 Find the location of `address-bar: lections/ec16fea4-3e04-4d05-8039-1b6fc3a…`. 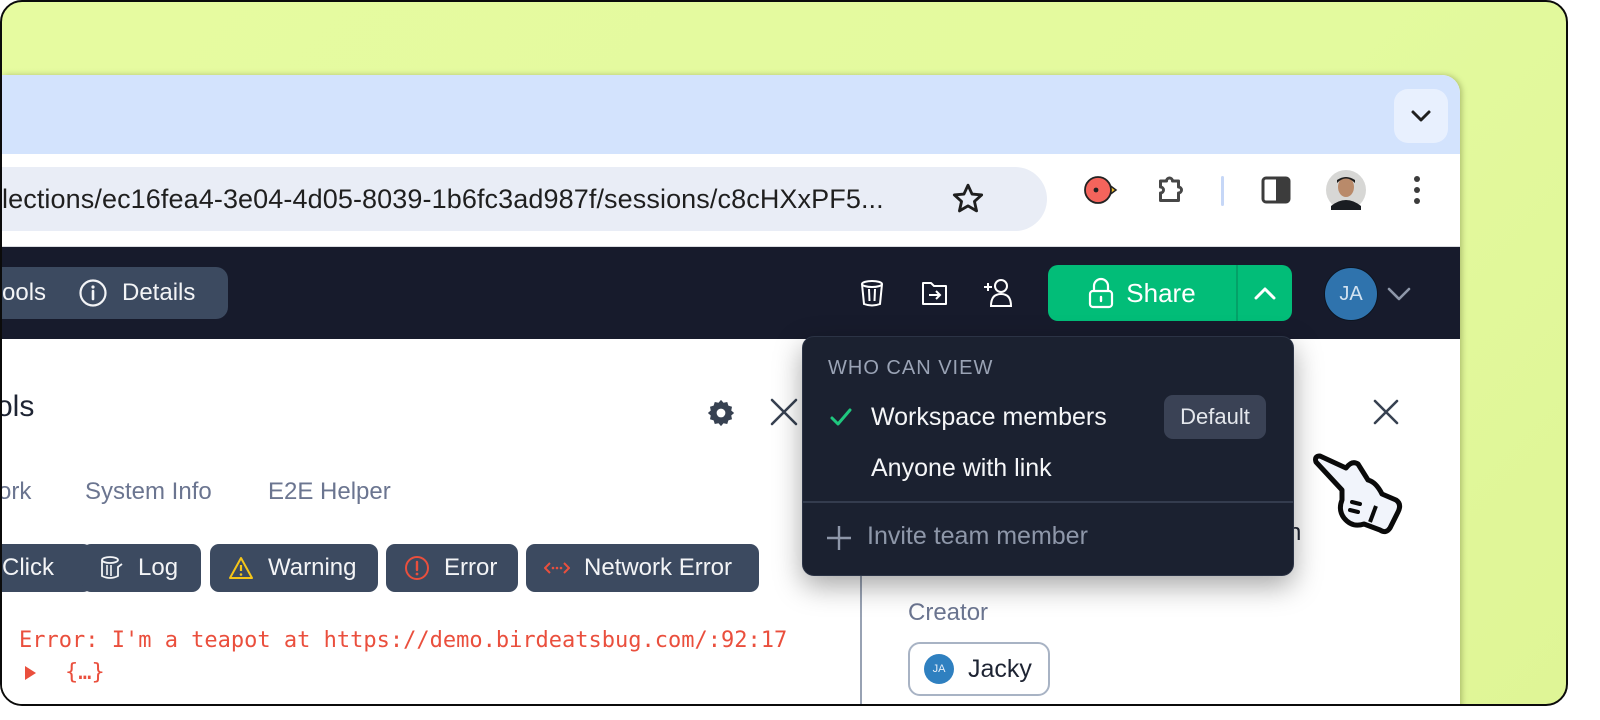

address-bar: lections/ec16fea4-3e04-4d05-8039-1b6fc3a… is located at coordinates (524, 199).